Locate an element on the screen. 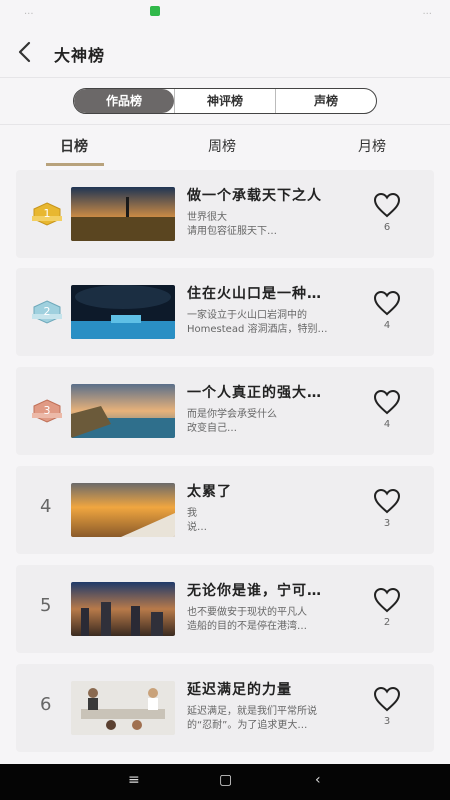 This screenshot has height=800, width=450. rank-number: 4 is located at coordinates (46, 506).